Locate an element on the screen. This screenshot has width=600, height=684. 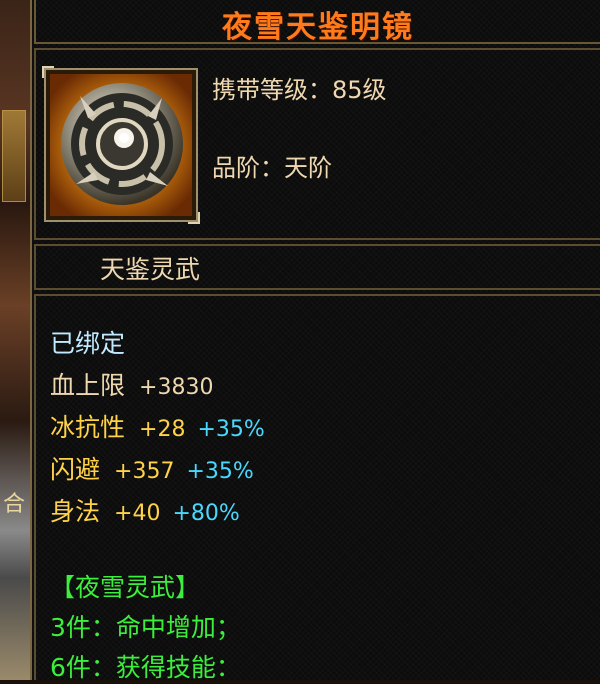
item-subtitle-bar: 天鉴灵武 is located at coordinates (317, 267).